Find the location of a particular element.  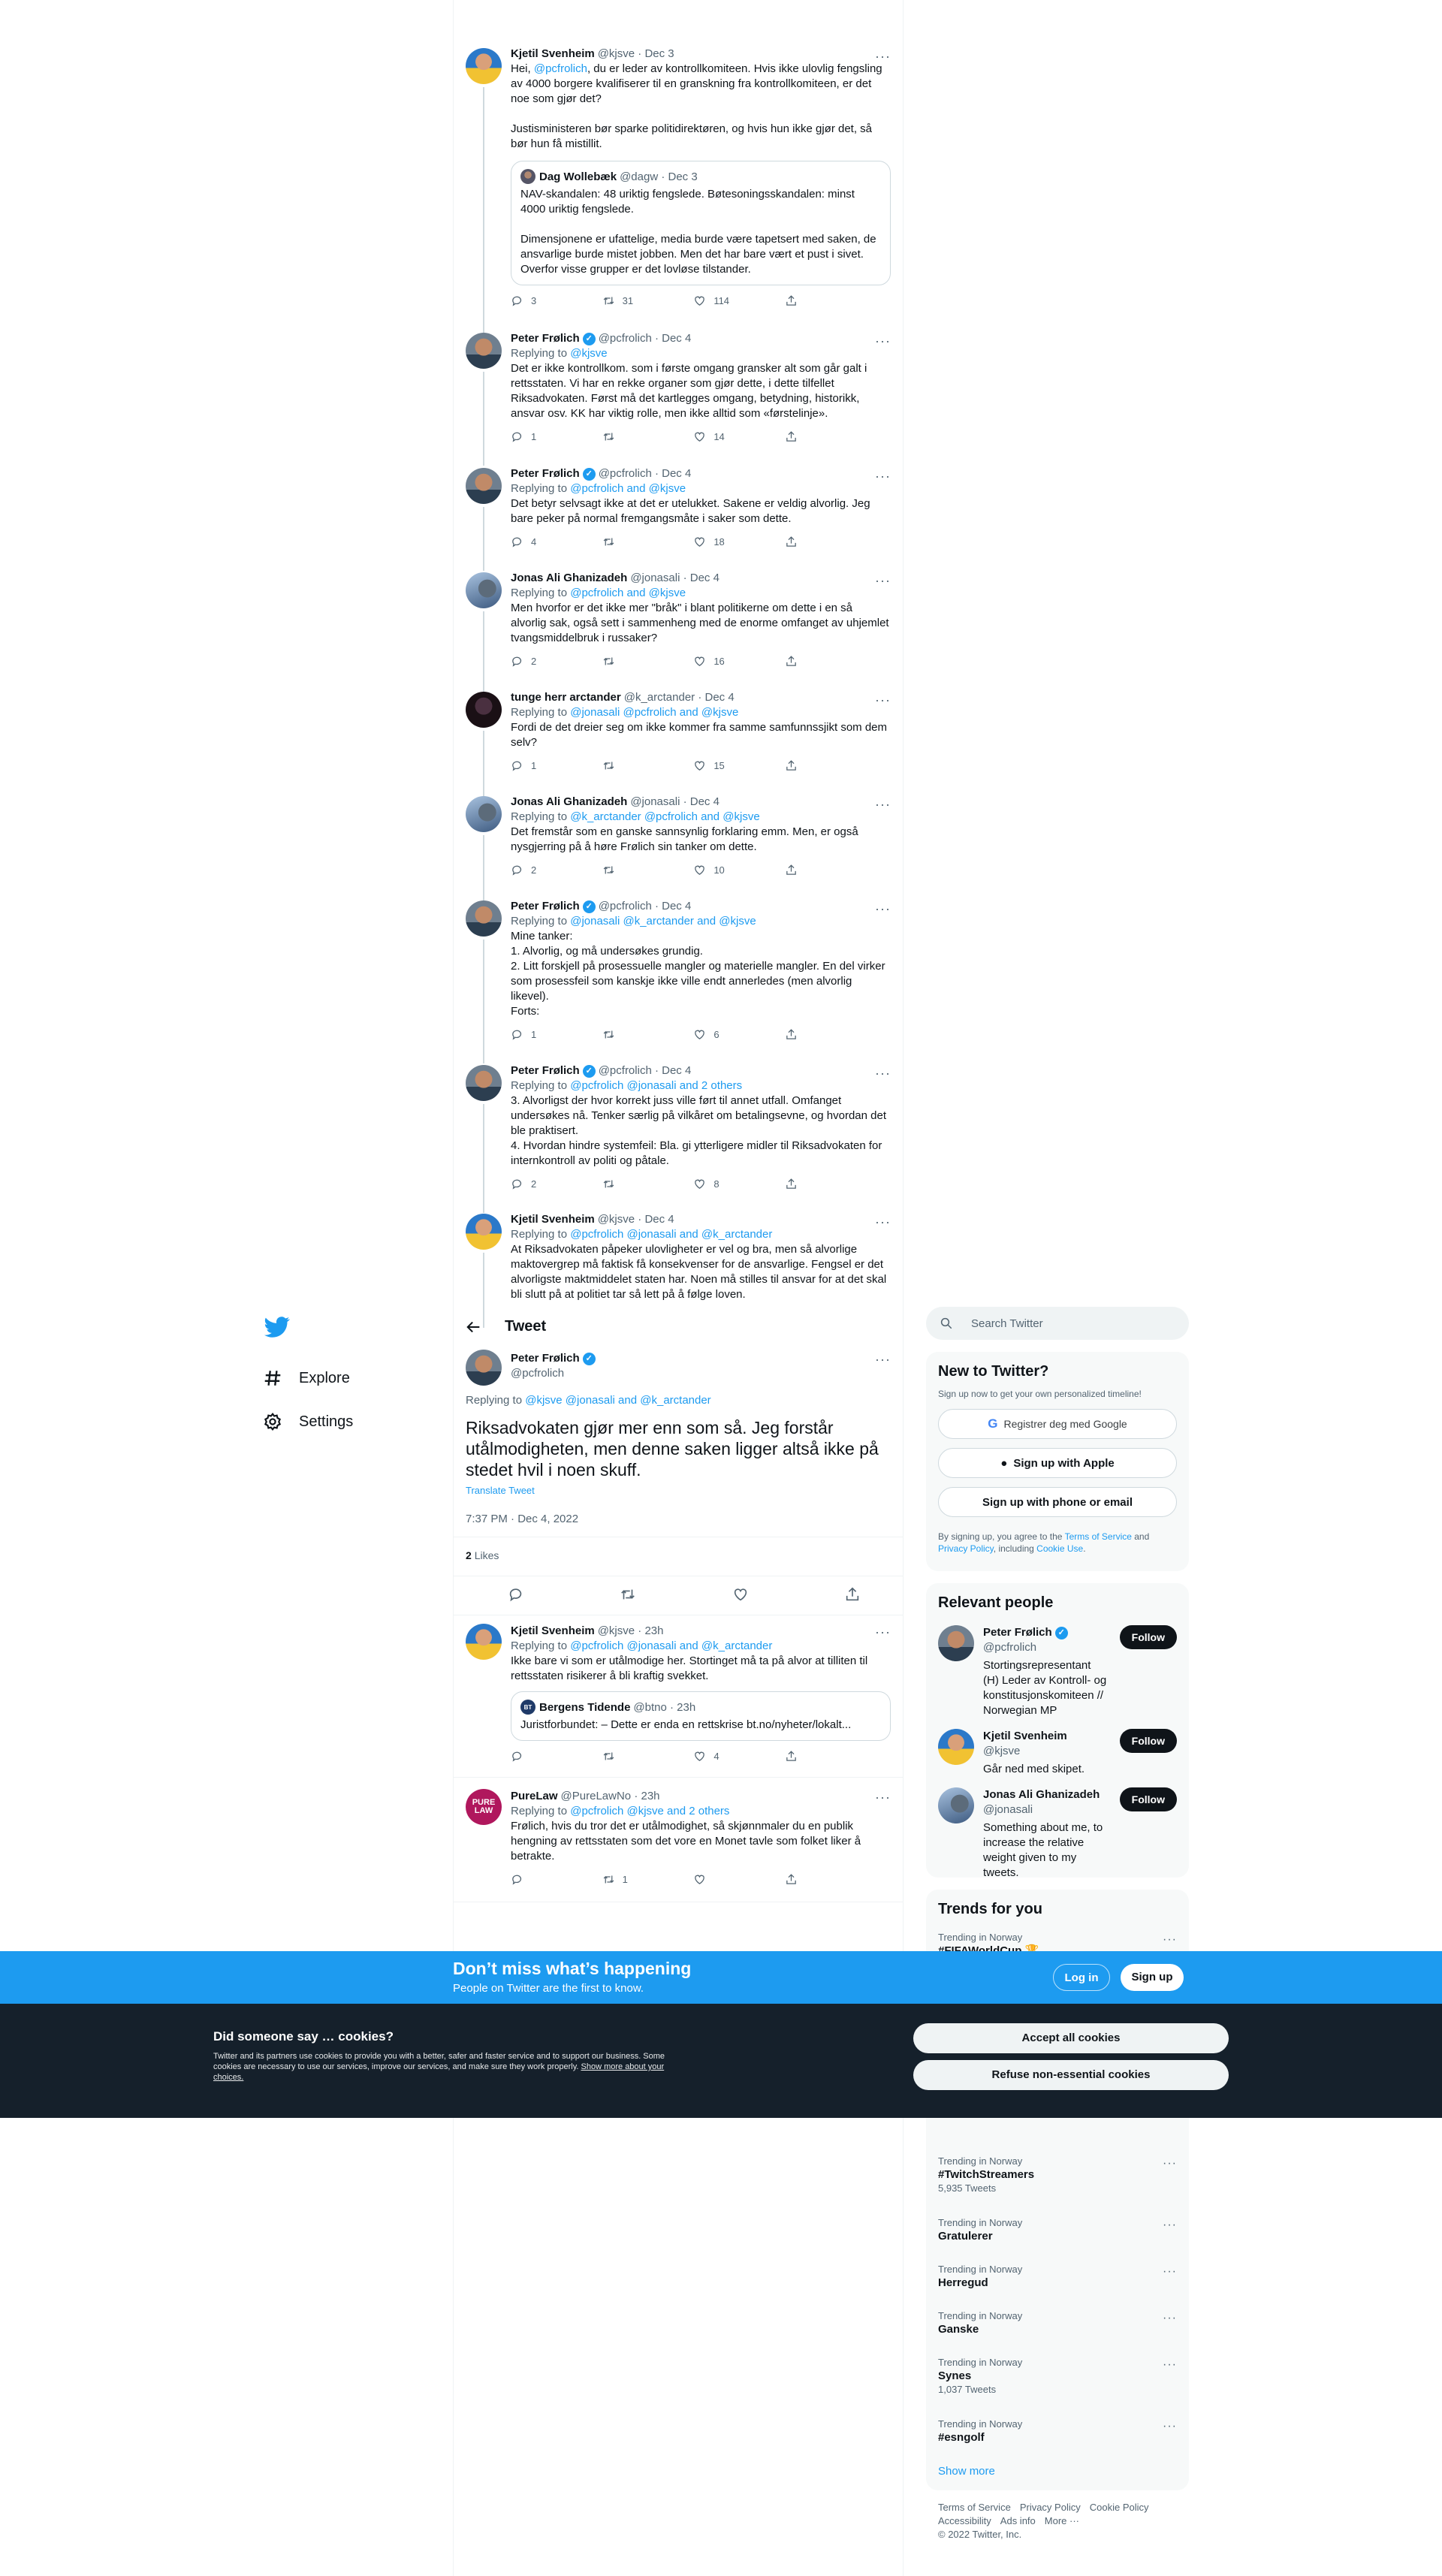

reply-button is located at coordinates (534, 1757).